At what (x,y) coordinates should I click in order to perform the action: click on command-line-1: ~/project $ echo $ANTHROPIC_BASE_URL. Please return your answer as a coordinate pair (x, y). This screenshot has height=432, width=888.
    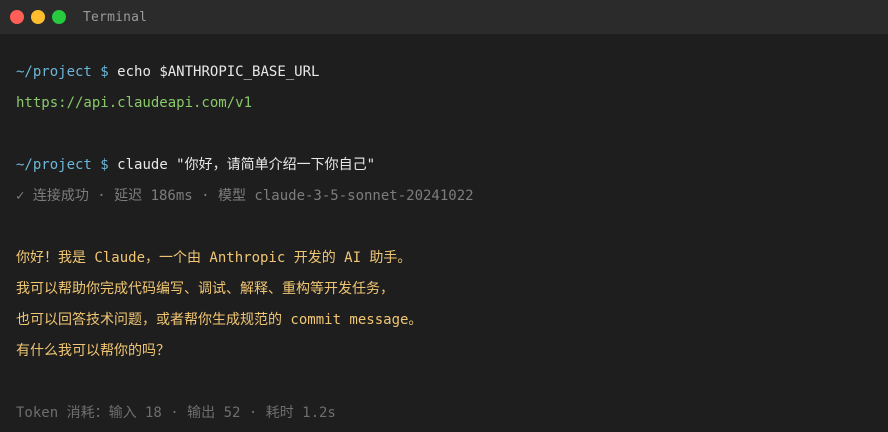
    Looking at the image, I should click on (452, 72).